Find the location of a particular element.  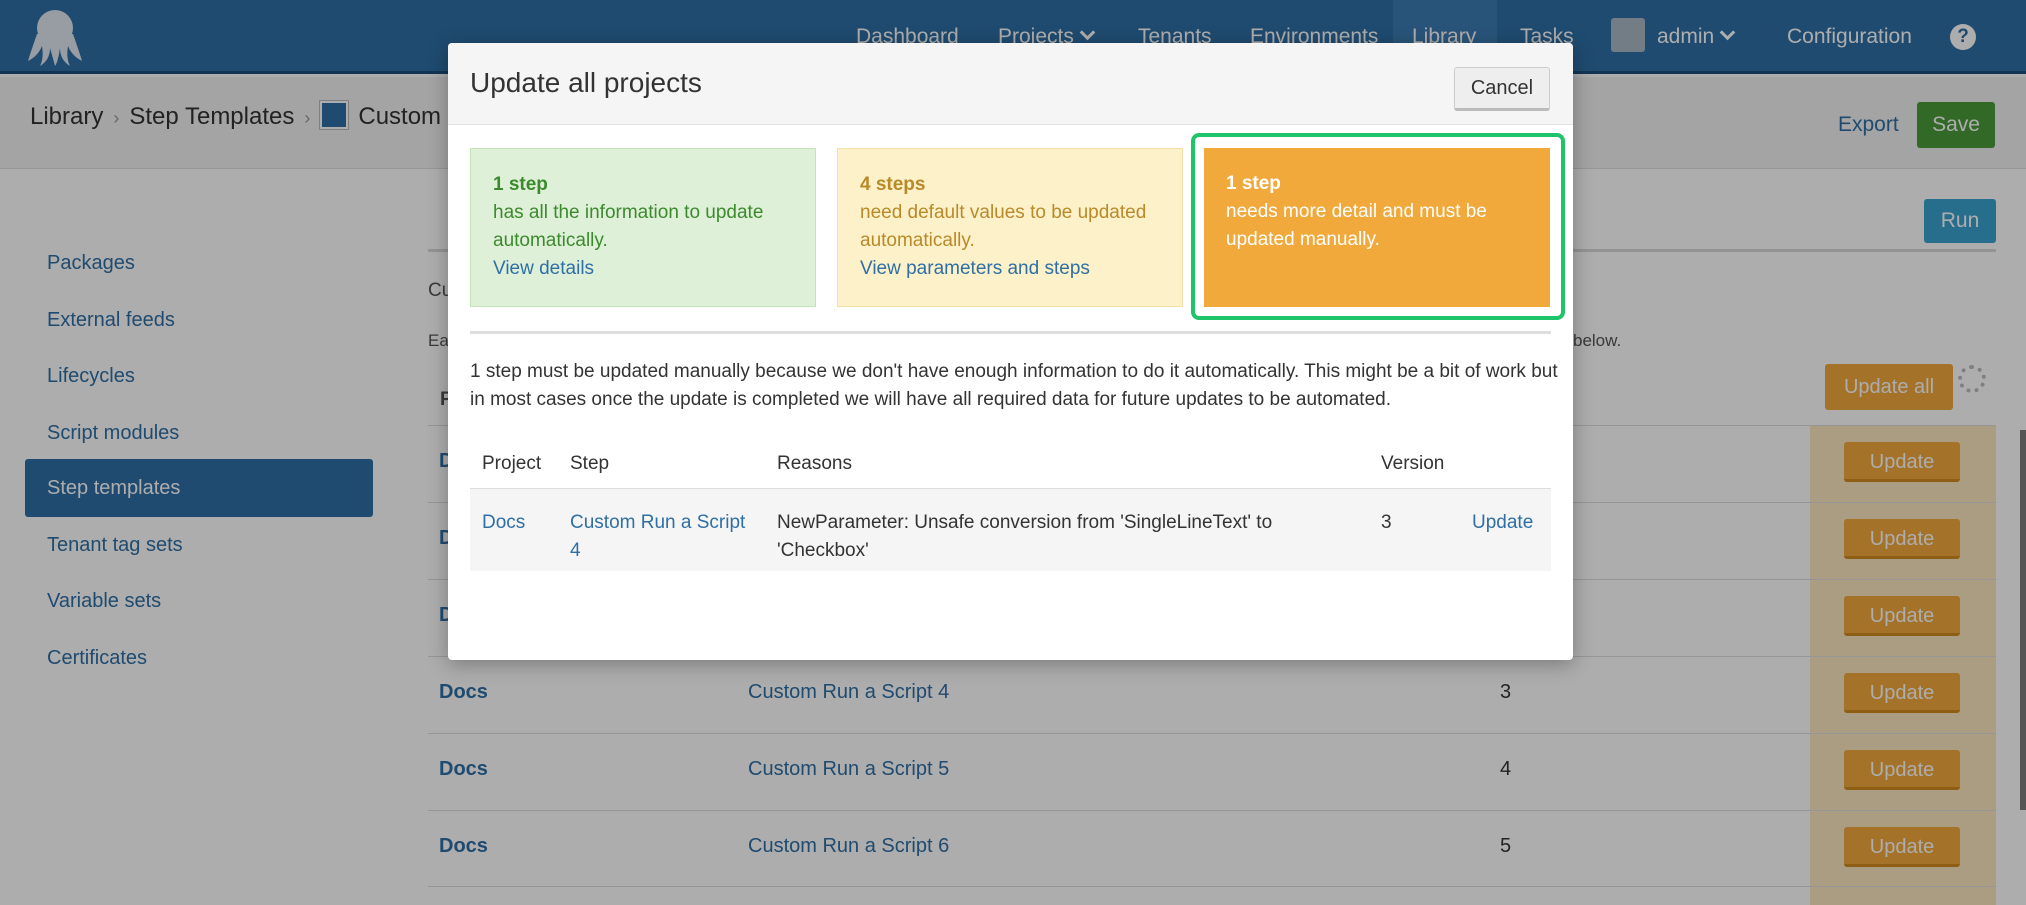

card-count: 4 steps is located at coordinates (893, 184).